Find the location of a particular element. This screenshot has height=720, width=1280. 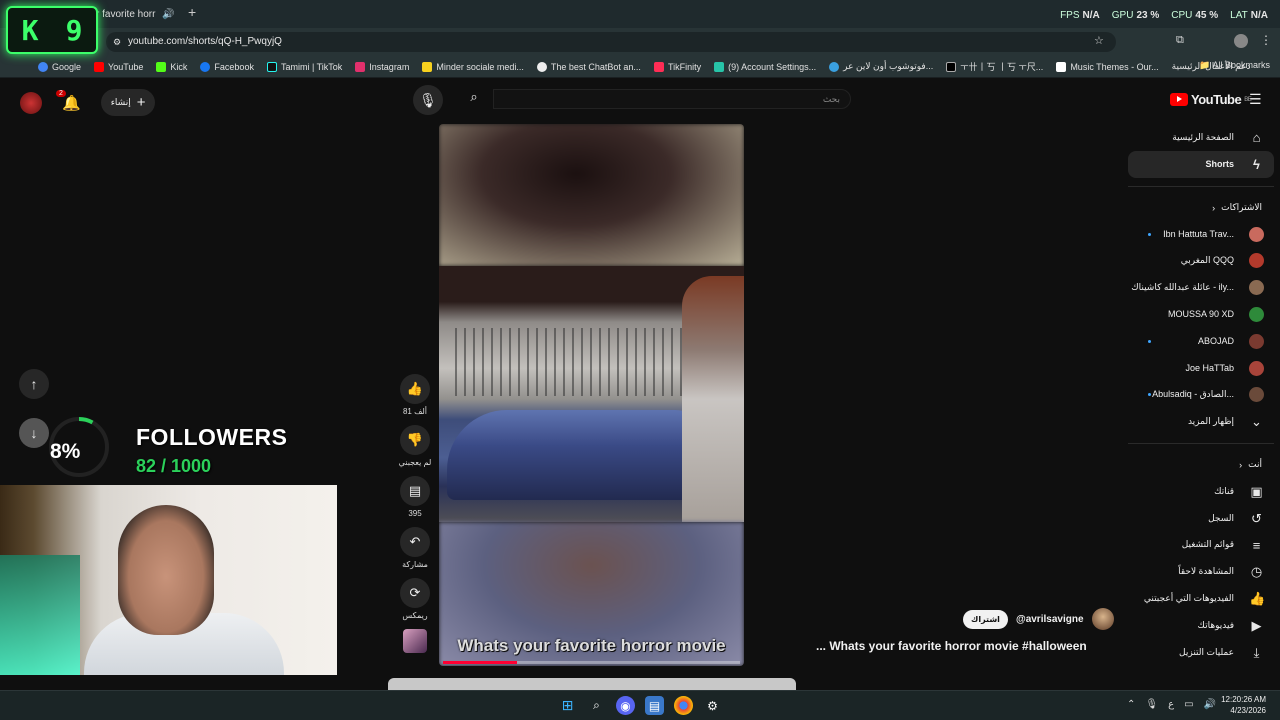

sidebar-item-shorts: Shorts ϟ is located at coordinates (1201, 164).